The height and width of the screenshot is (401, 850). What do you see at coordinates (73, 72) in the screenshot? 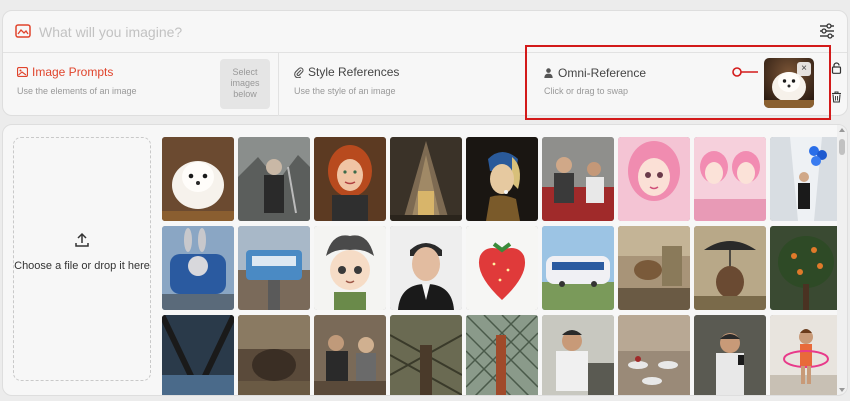
I see `image-prompts-title: Image Prompts` at bounding box center [73, 72].